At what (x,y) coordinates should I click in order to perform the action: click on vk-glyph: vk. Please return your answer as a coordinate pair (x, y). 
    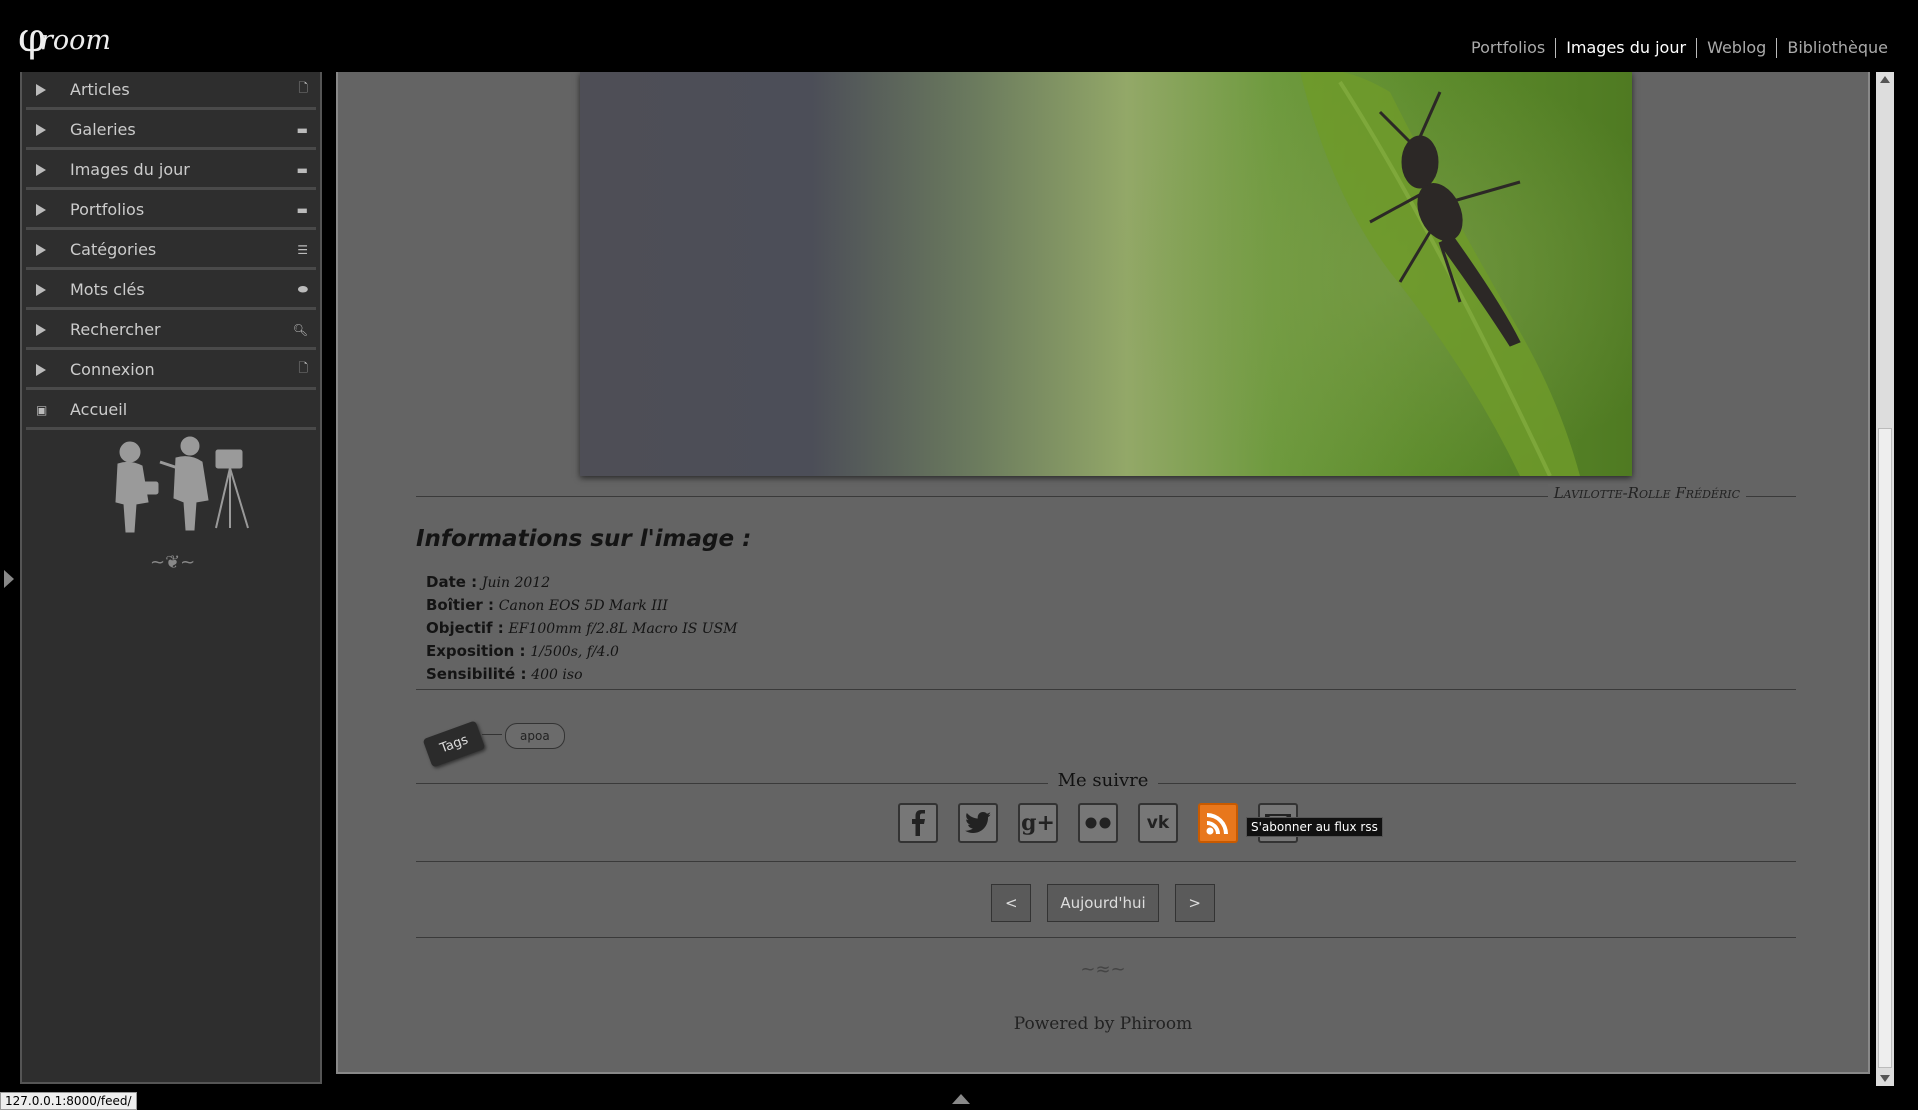
    Looking at the image, I should click on (1158, 823).